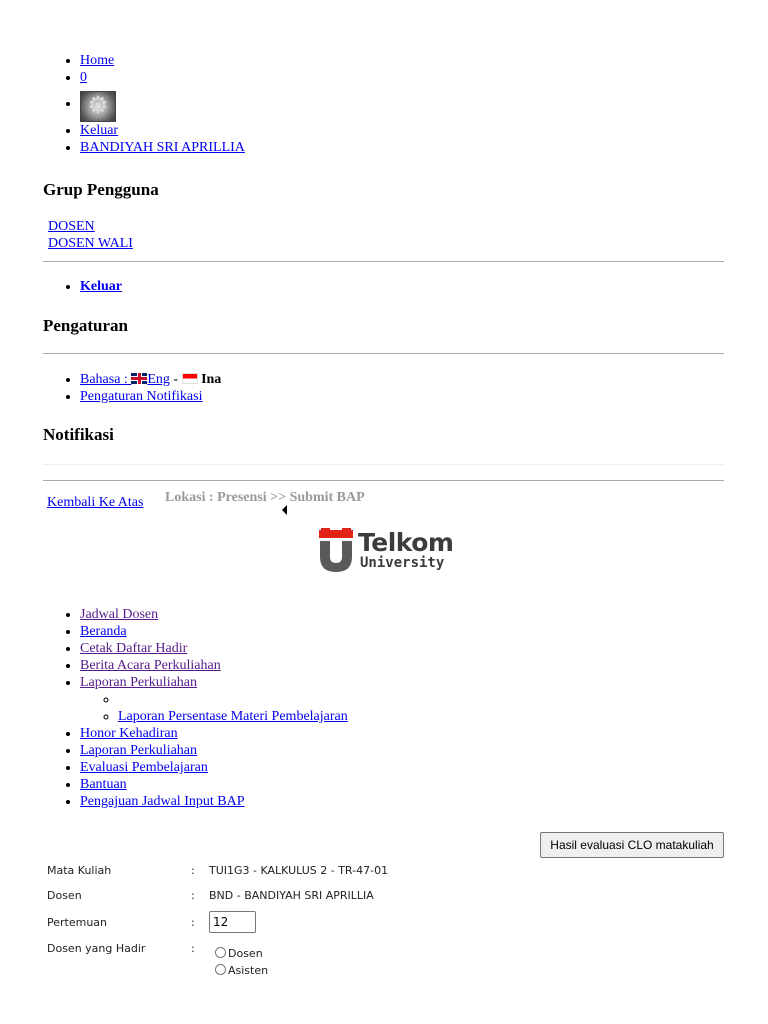 The image size is (768, 1024). I want to click on radio-option-dosen: Dosen, so click(239, 953).